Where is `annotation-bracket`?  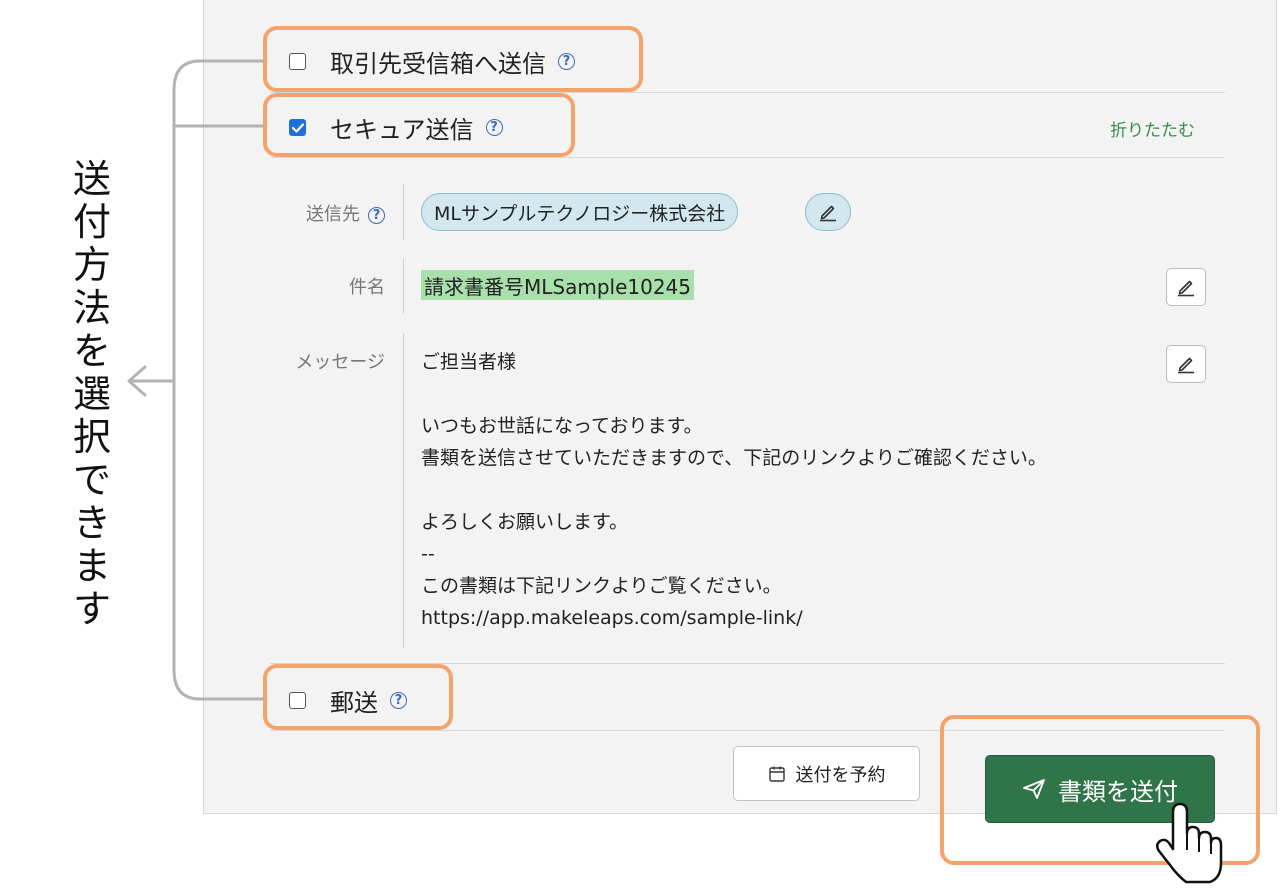 annotation-bracket is located at coordinates (195, 380).